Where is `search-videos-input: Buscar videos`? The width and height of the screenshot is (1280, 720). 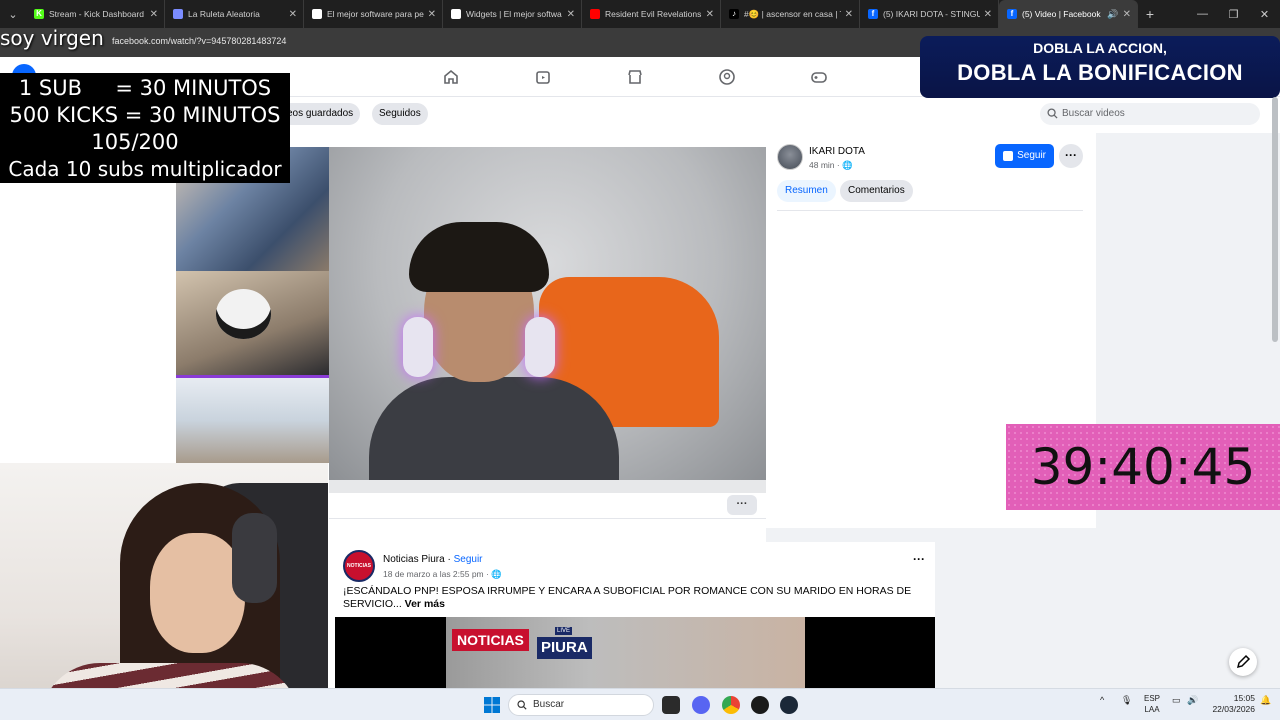
search-videos-input: Buscar videos is located at coordinates (1150, 114).